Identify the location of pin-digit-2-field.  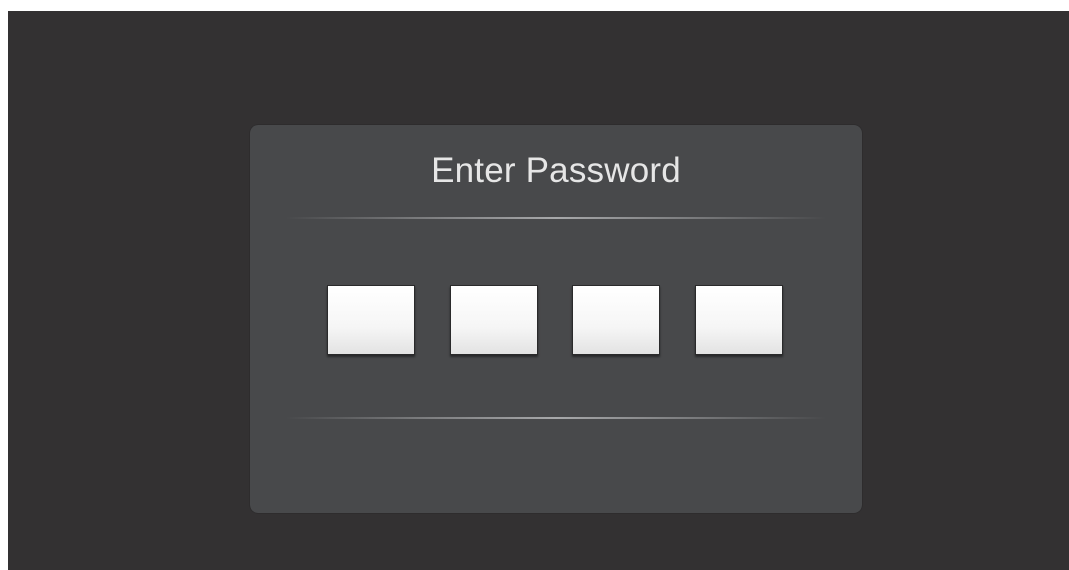
(494, 320).